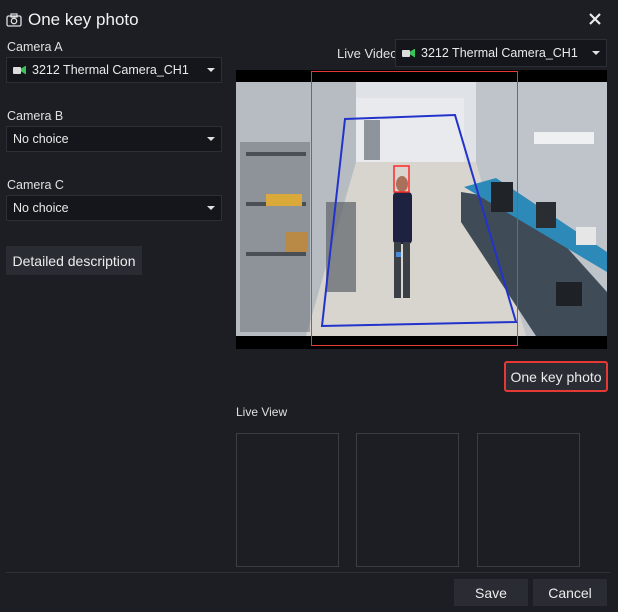 This screenshot has width=618, height=612. Describe the element at coordinates (570, 592) in the screenshot. I see `cancel-button: Cancel` at that location.